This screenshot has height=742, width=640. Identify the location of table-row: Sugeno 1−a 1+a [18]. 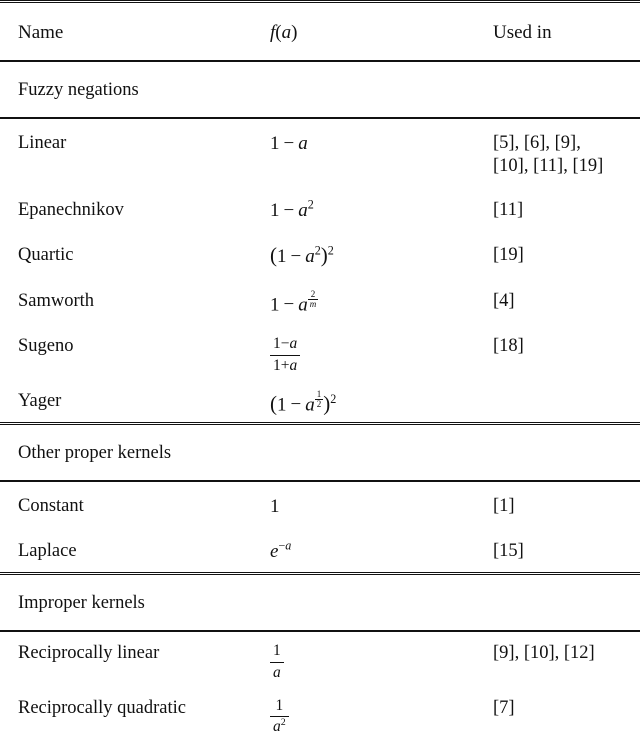
(320, 352).